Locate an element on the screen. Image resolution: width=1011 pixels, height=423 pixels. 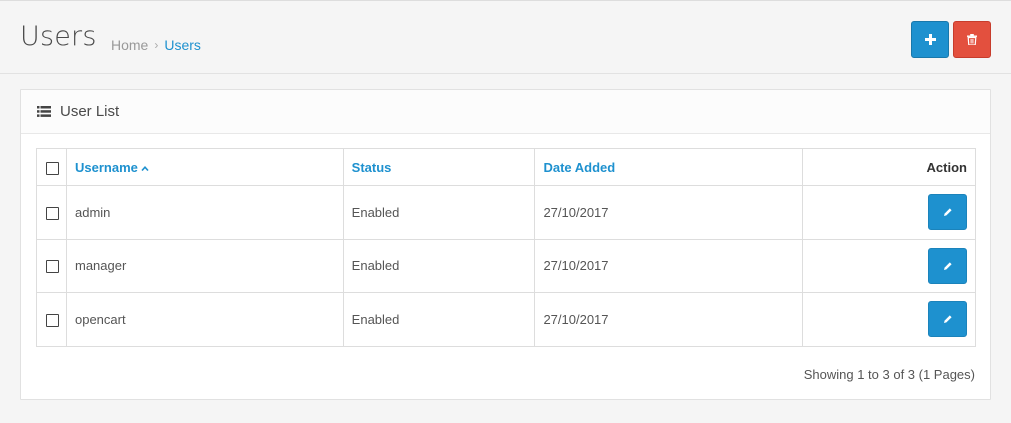
sort-username-link: Username is located at coordinates (112, 167).